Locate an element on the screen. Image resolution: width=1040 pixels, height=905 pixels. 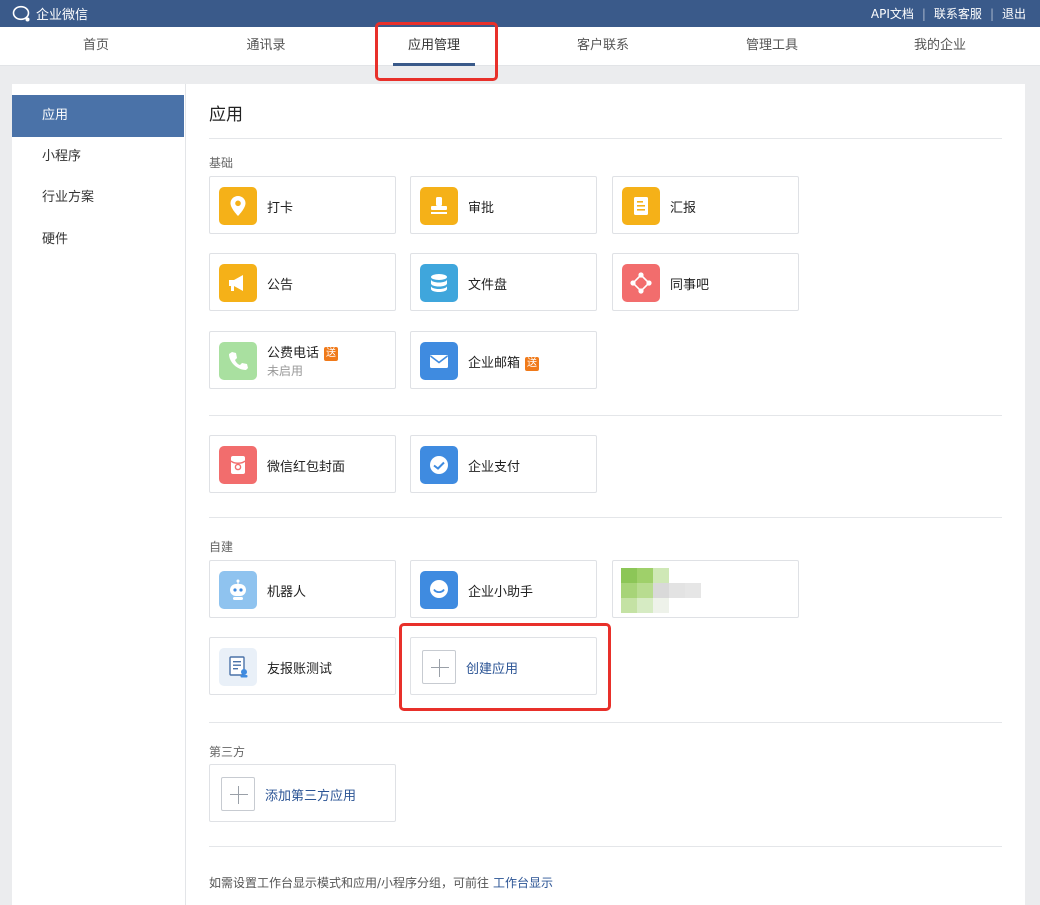
nav-item-my-company: 我的企业 is located at coordinates (940, 46).